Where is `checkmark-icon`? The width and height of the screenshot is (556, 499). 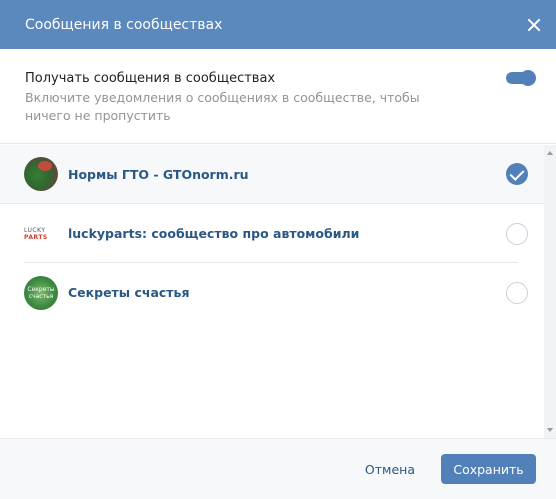
checkmark-icon is located at coordinates (517, 174).